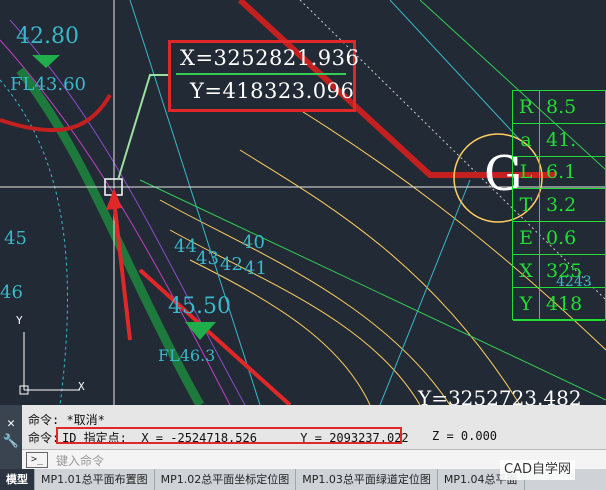 The width and height of the screenshot is (606, 490). I want to click on coordinate-y-label: Y=418323.096, so click(272, 91).